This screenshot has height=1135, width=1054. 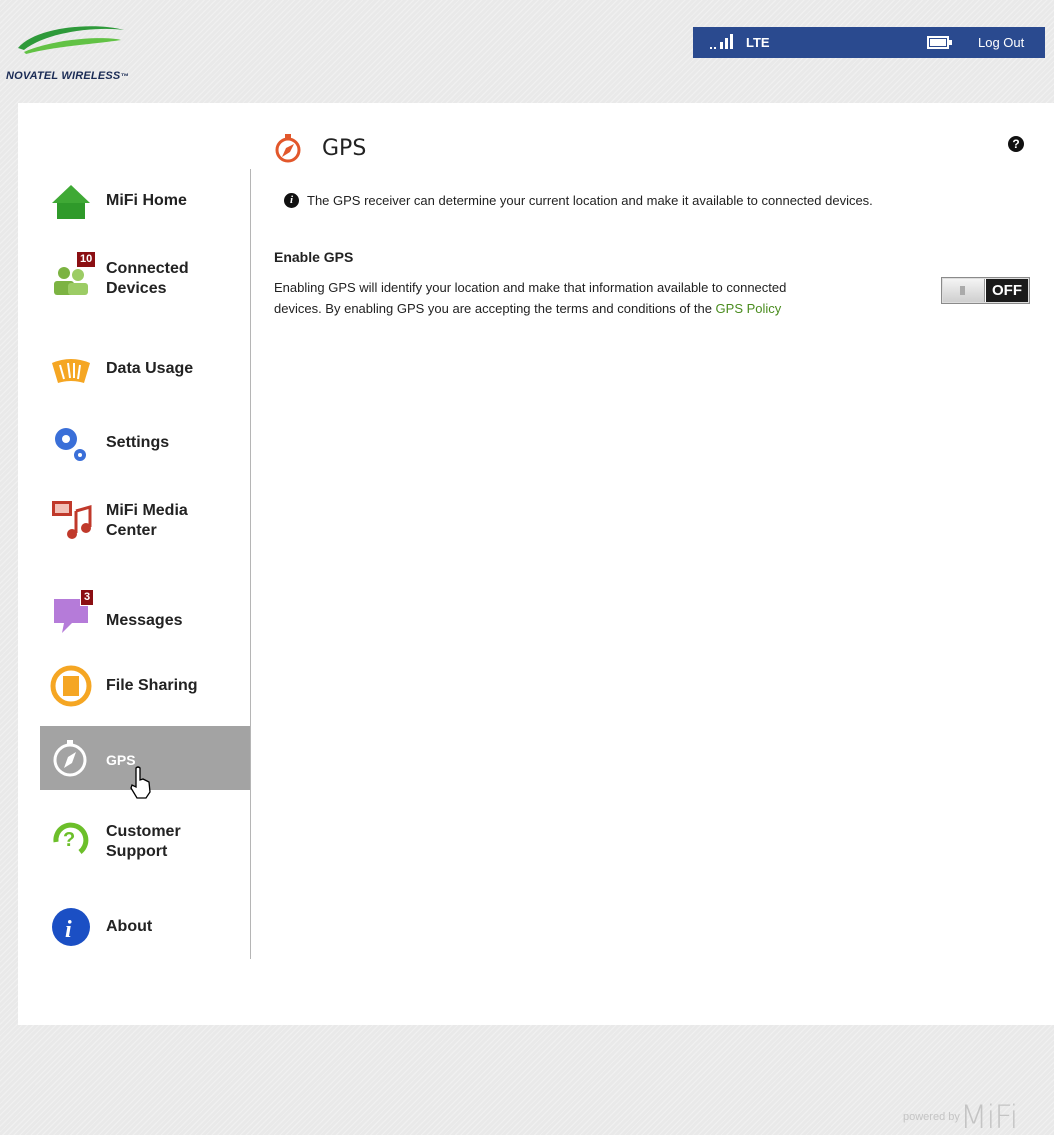 What do you see at coordinates (71, 686) in the screenshot?
I see `file-sharing-icon` at bounding box center [71, 686].